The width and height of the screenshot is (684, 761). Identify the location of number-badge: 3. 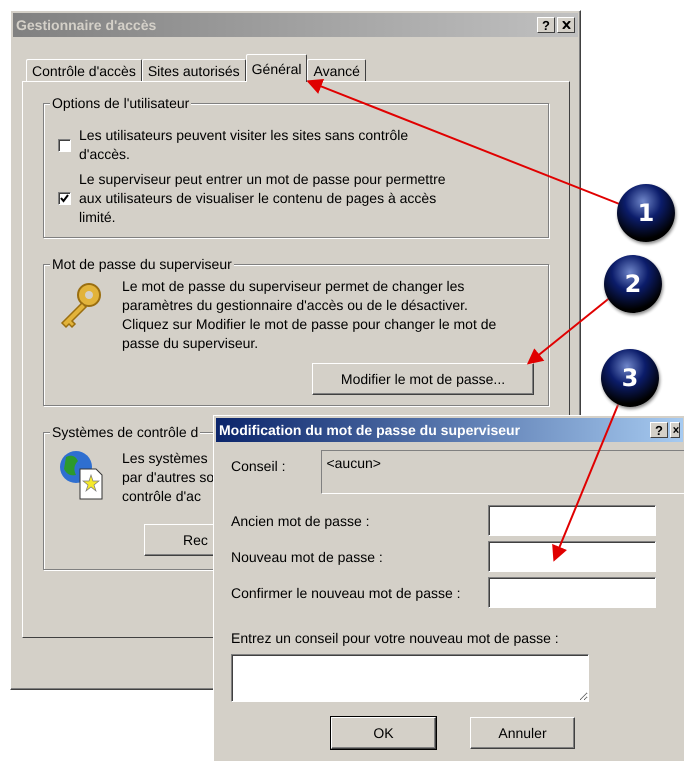
(630, 378).